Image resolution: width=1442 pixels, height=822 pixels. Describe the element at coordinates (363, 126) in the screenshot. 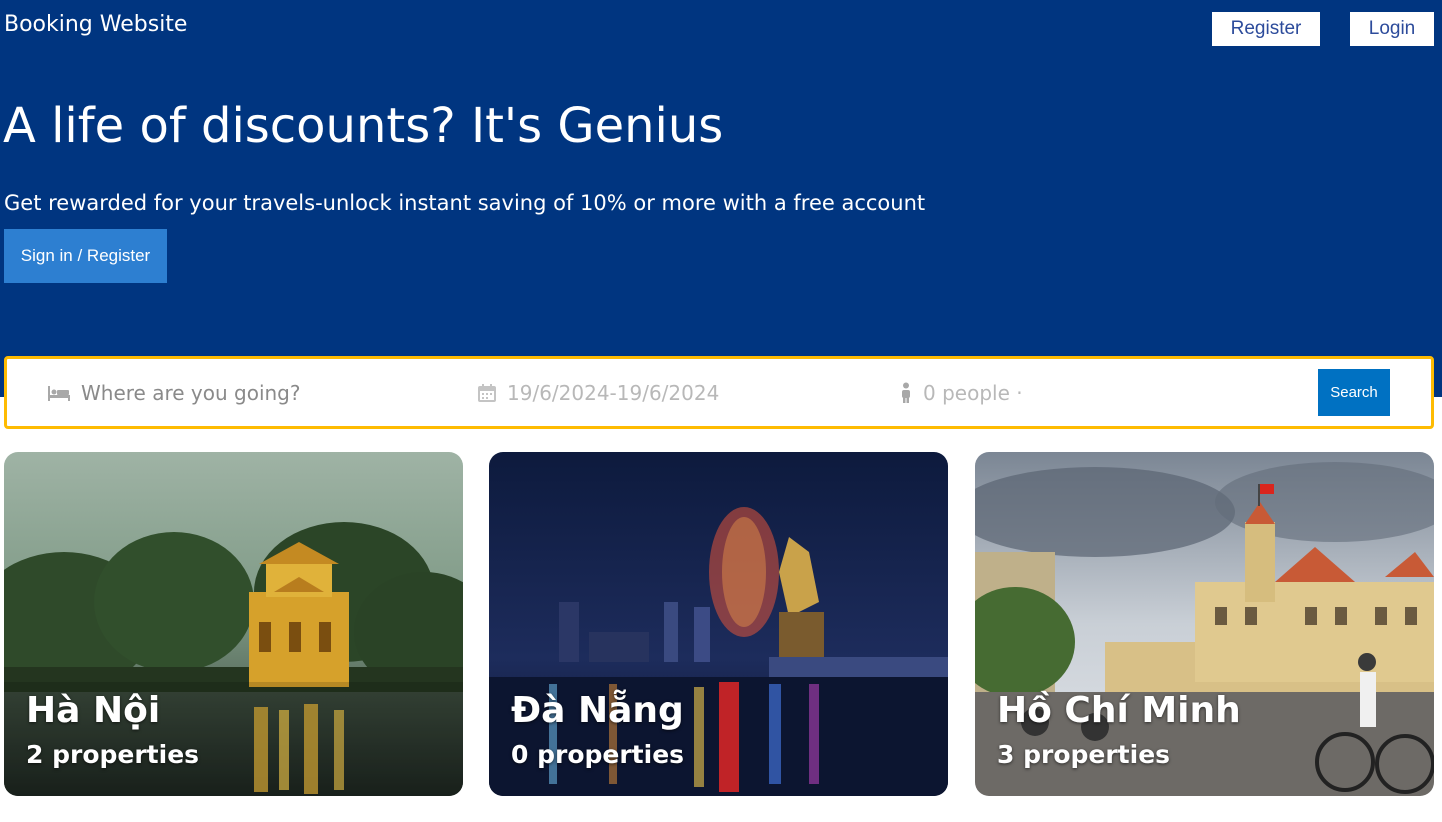

I see `hero-title: A life of discounts? It's Genius` at that location.